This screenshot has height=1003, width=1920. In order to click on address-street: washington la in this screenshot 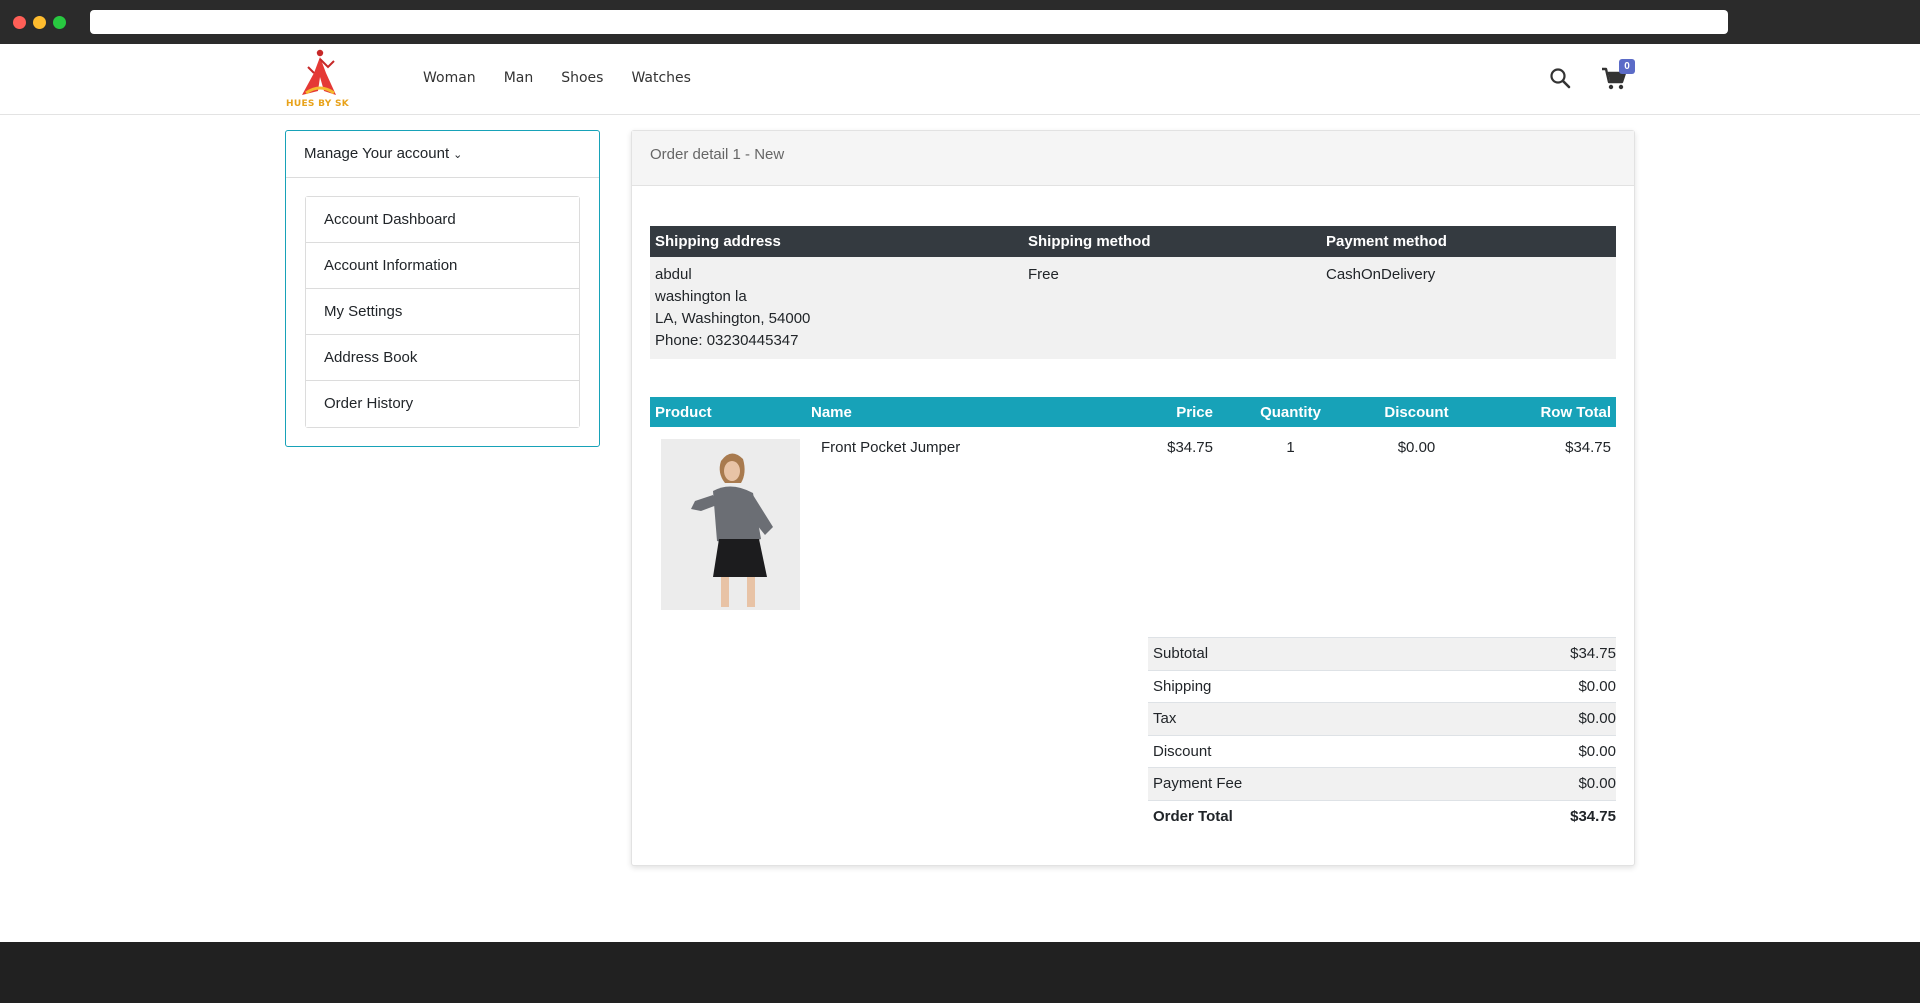, I will do `click(701, 296)`.